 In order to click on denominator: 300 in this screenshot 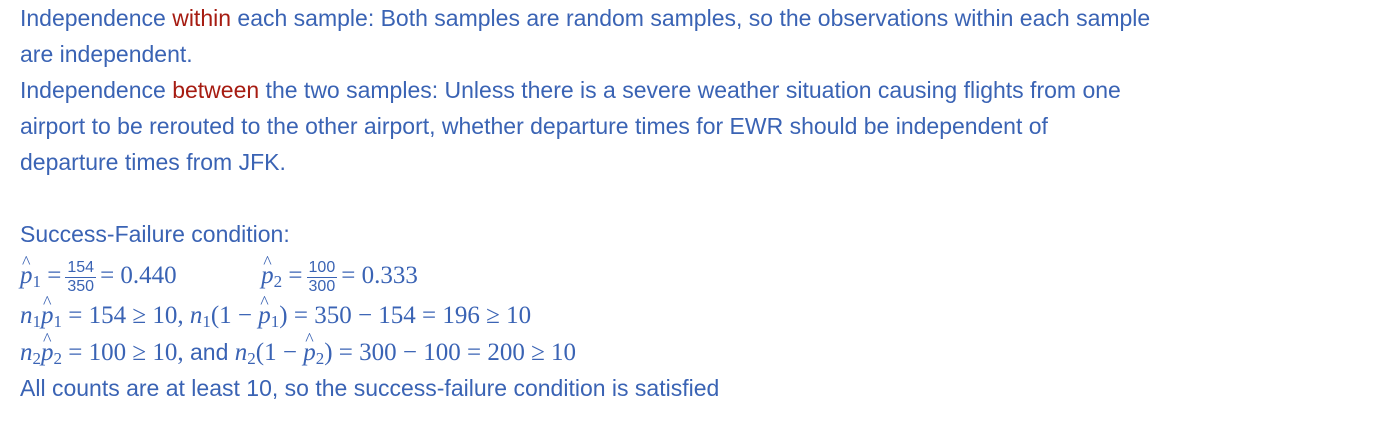, I will do `click(322, 286)`.